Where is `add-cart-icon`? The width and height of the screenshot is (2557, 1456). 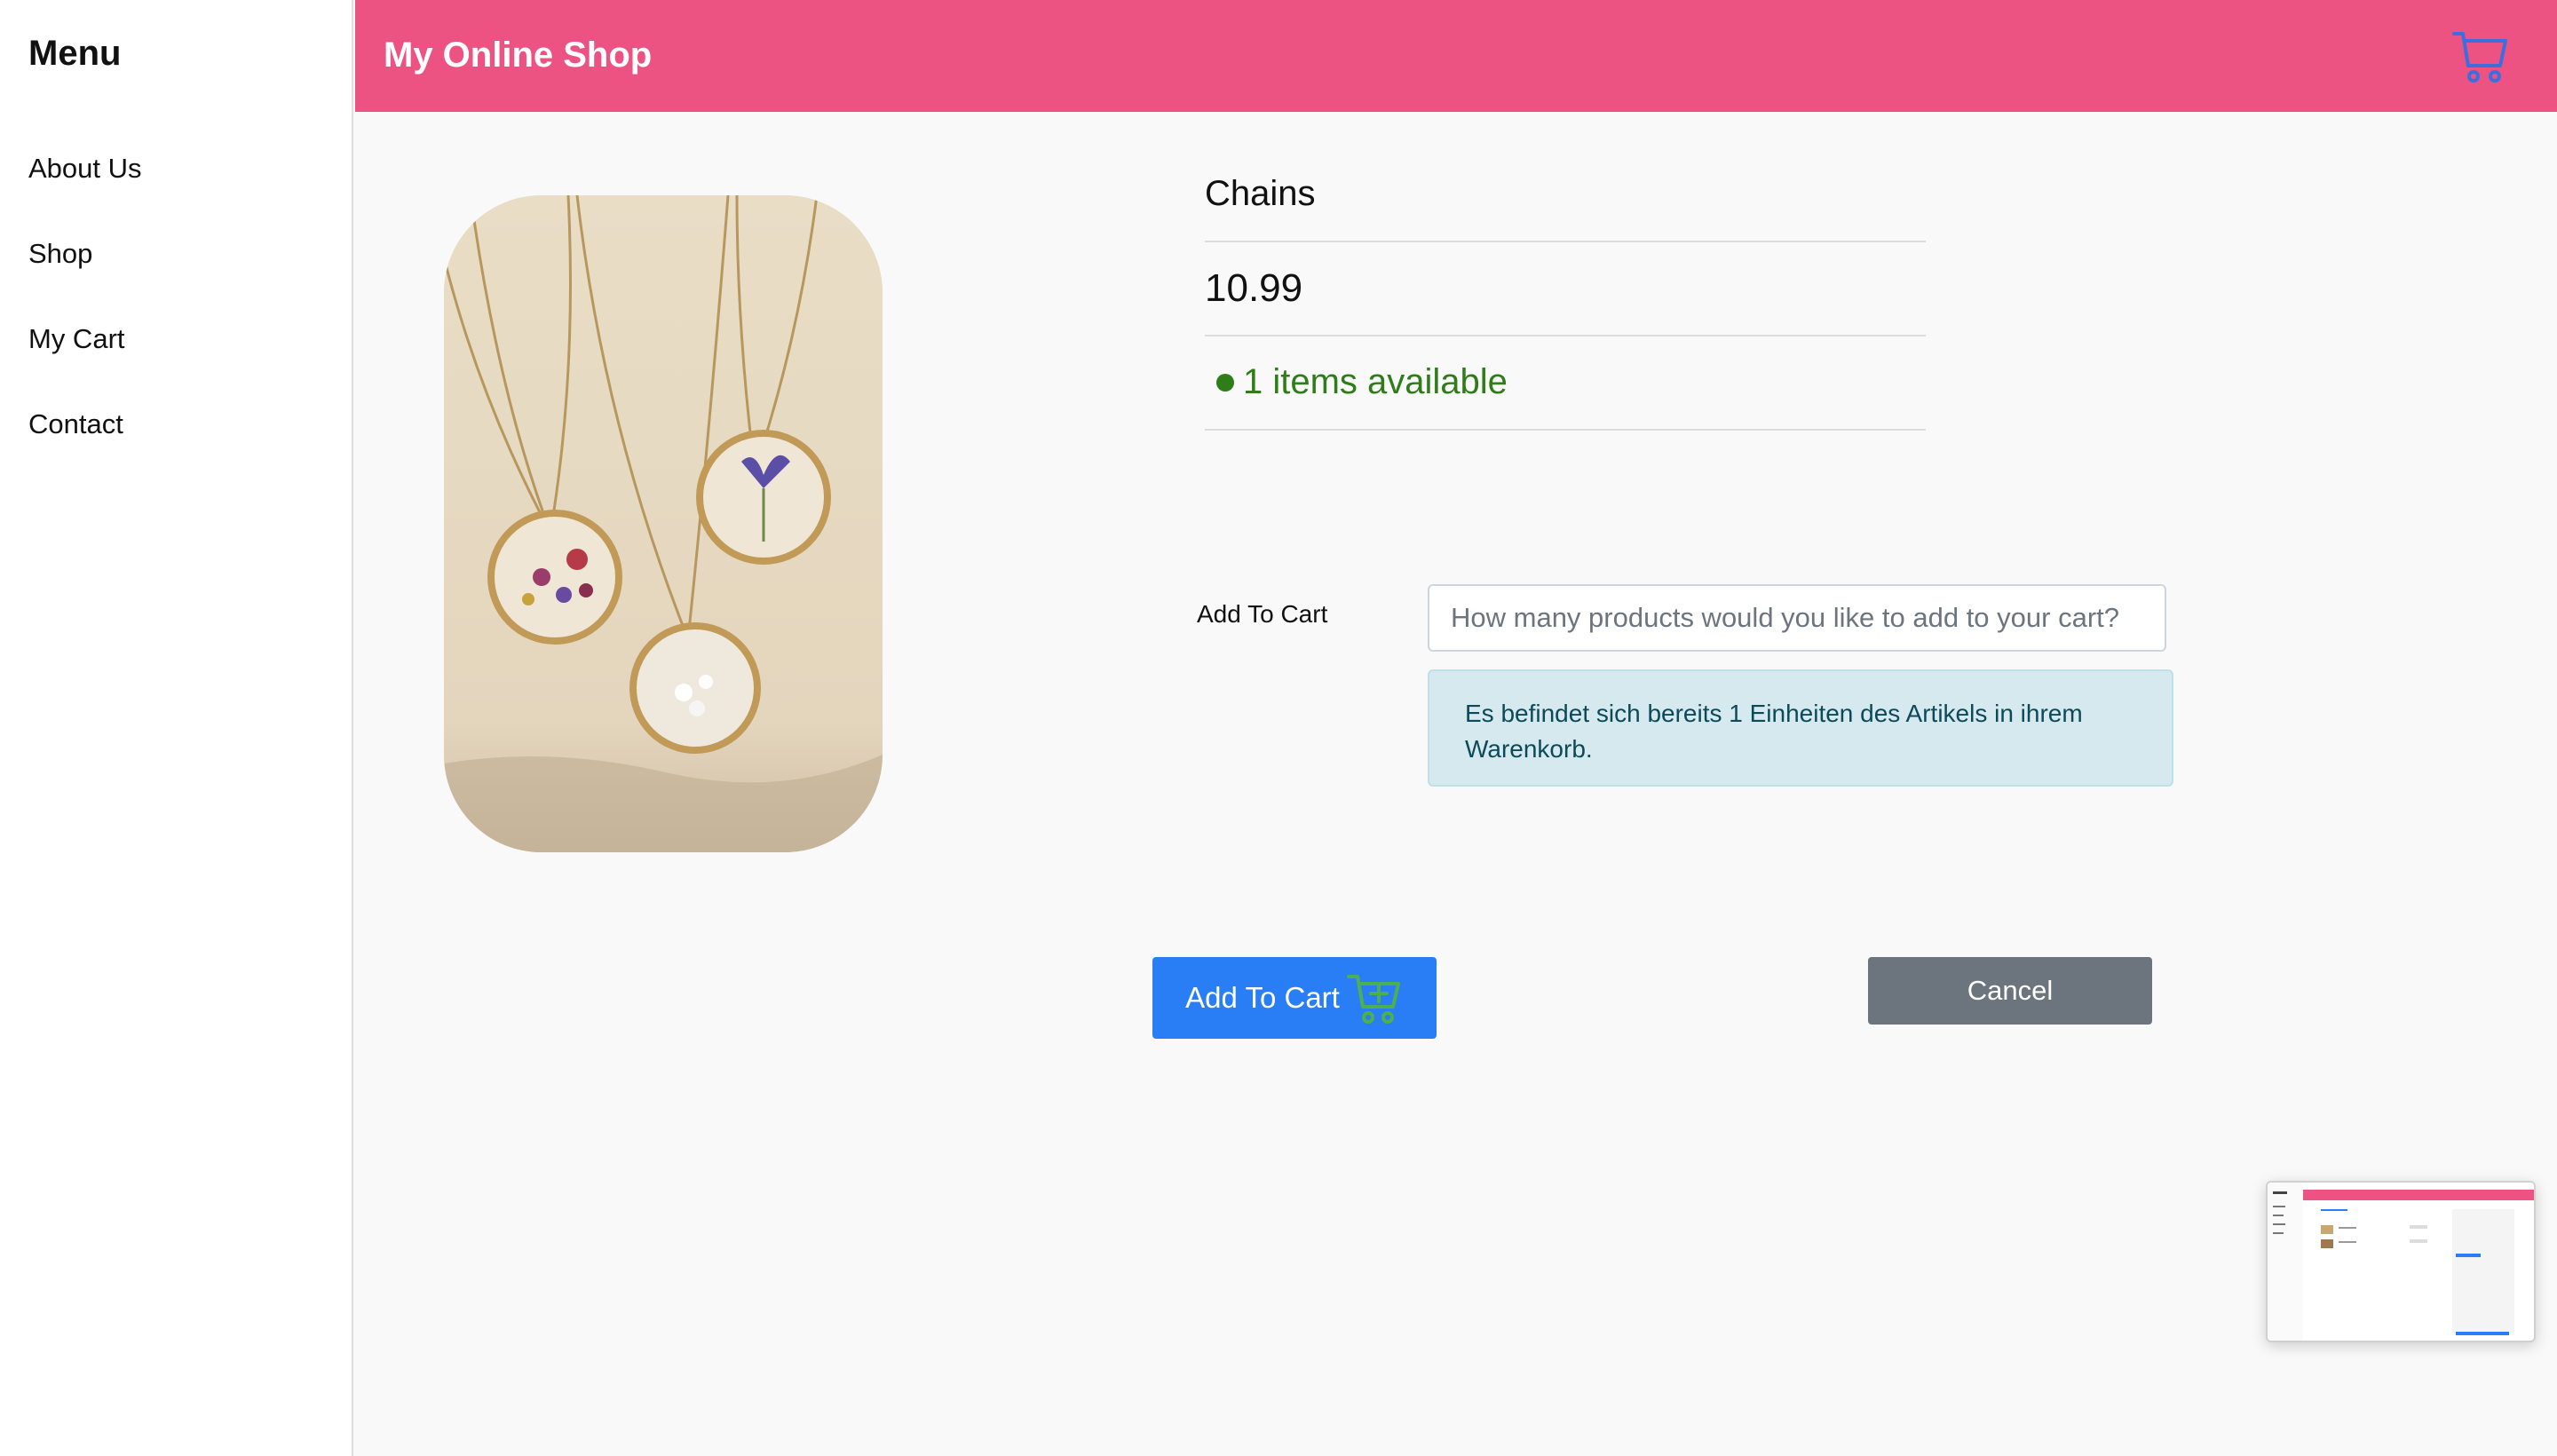 add-cart-icon is located at coordinates (1373, 999).